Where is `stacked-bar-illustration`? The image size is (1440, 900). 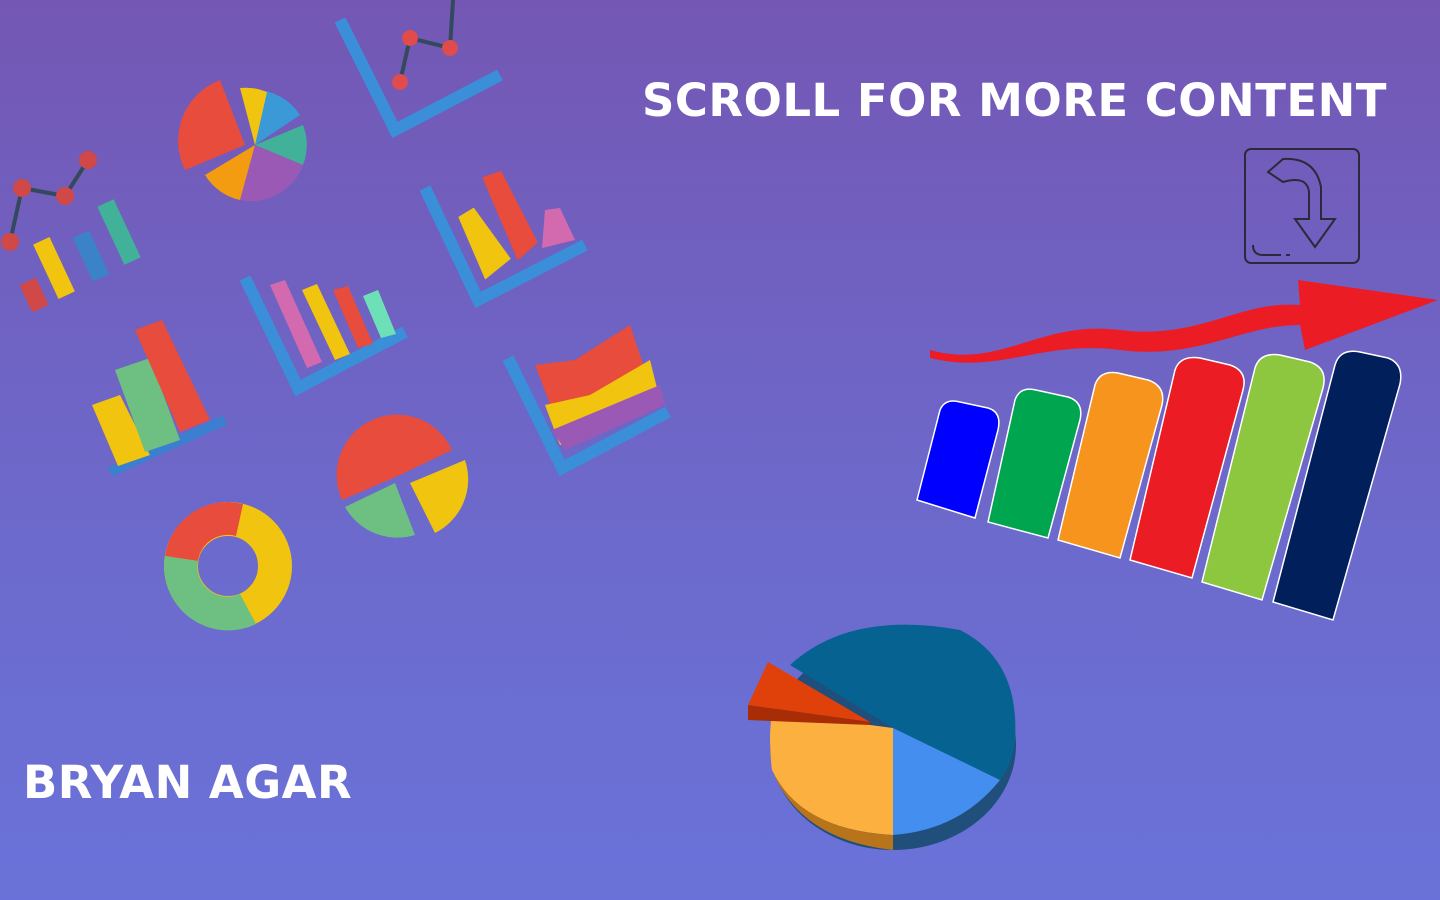
stacked-bar-illustration is located at coordinates (323, 336).